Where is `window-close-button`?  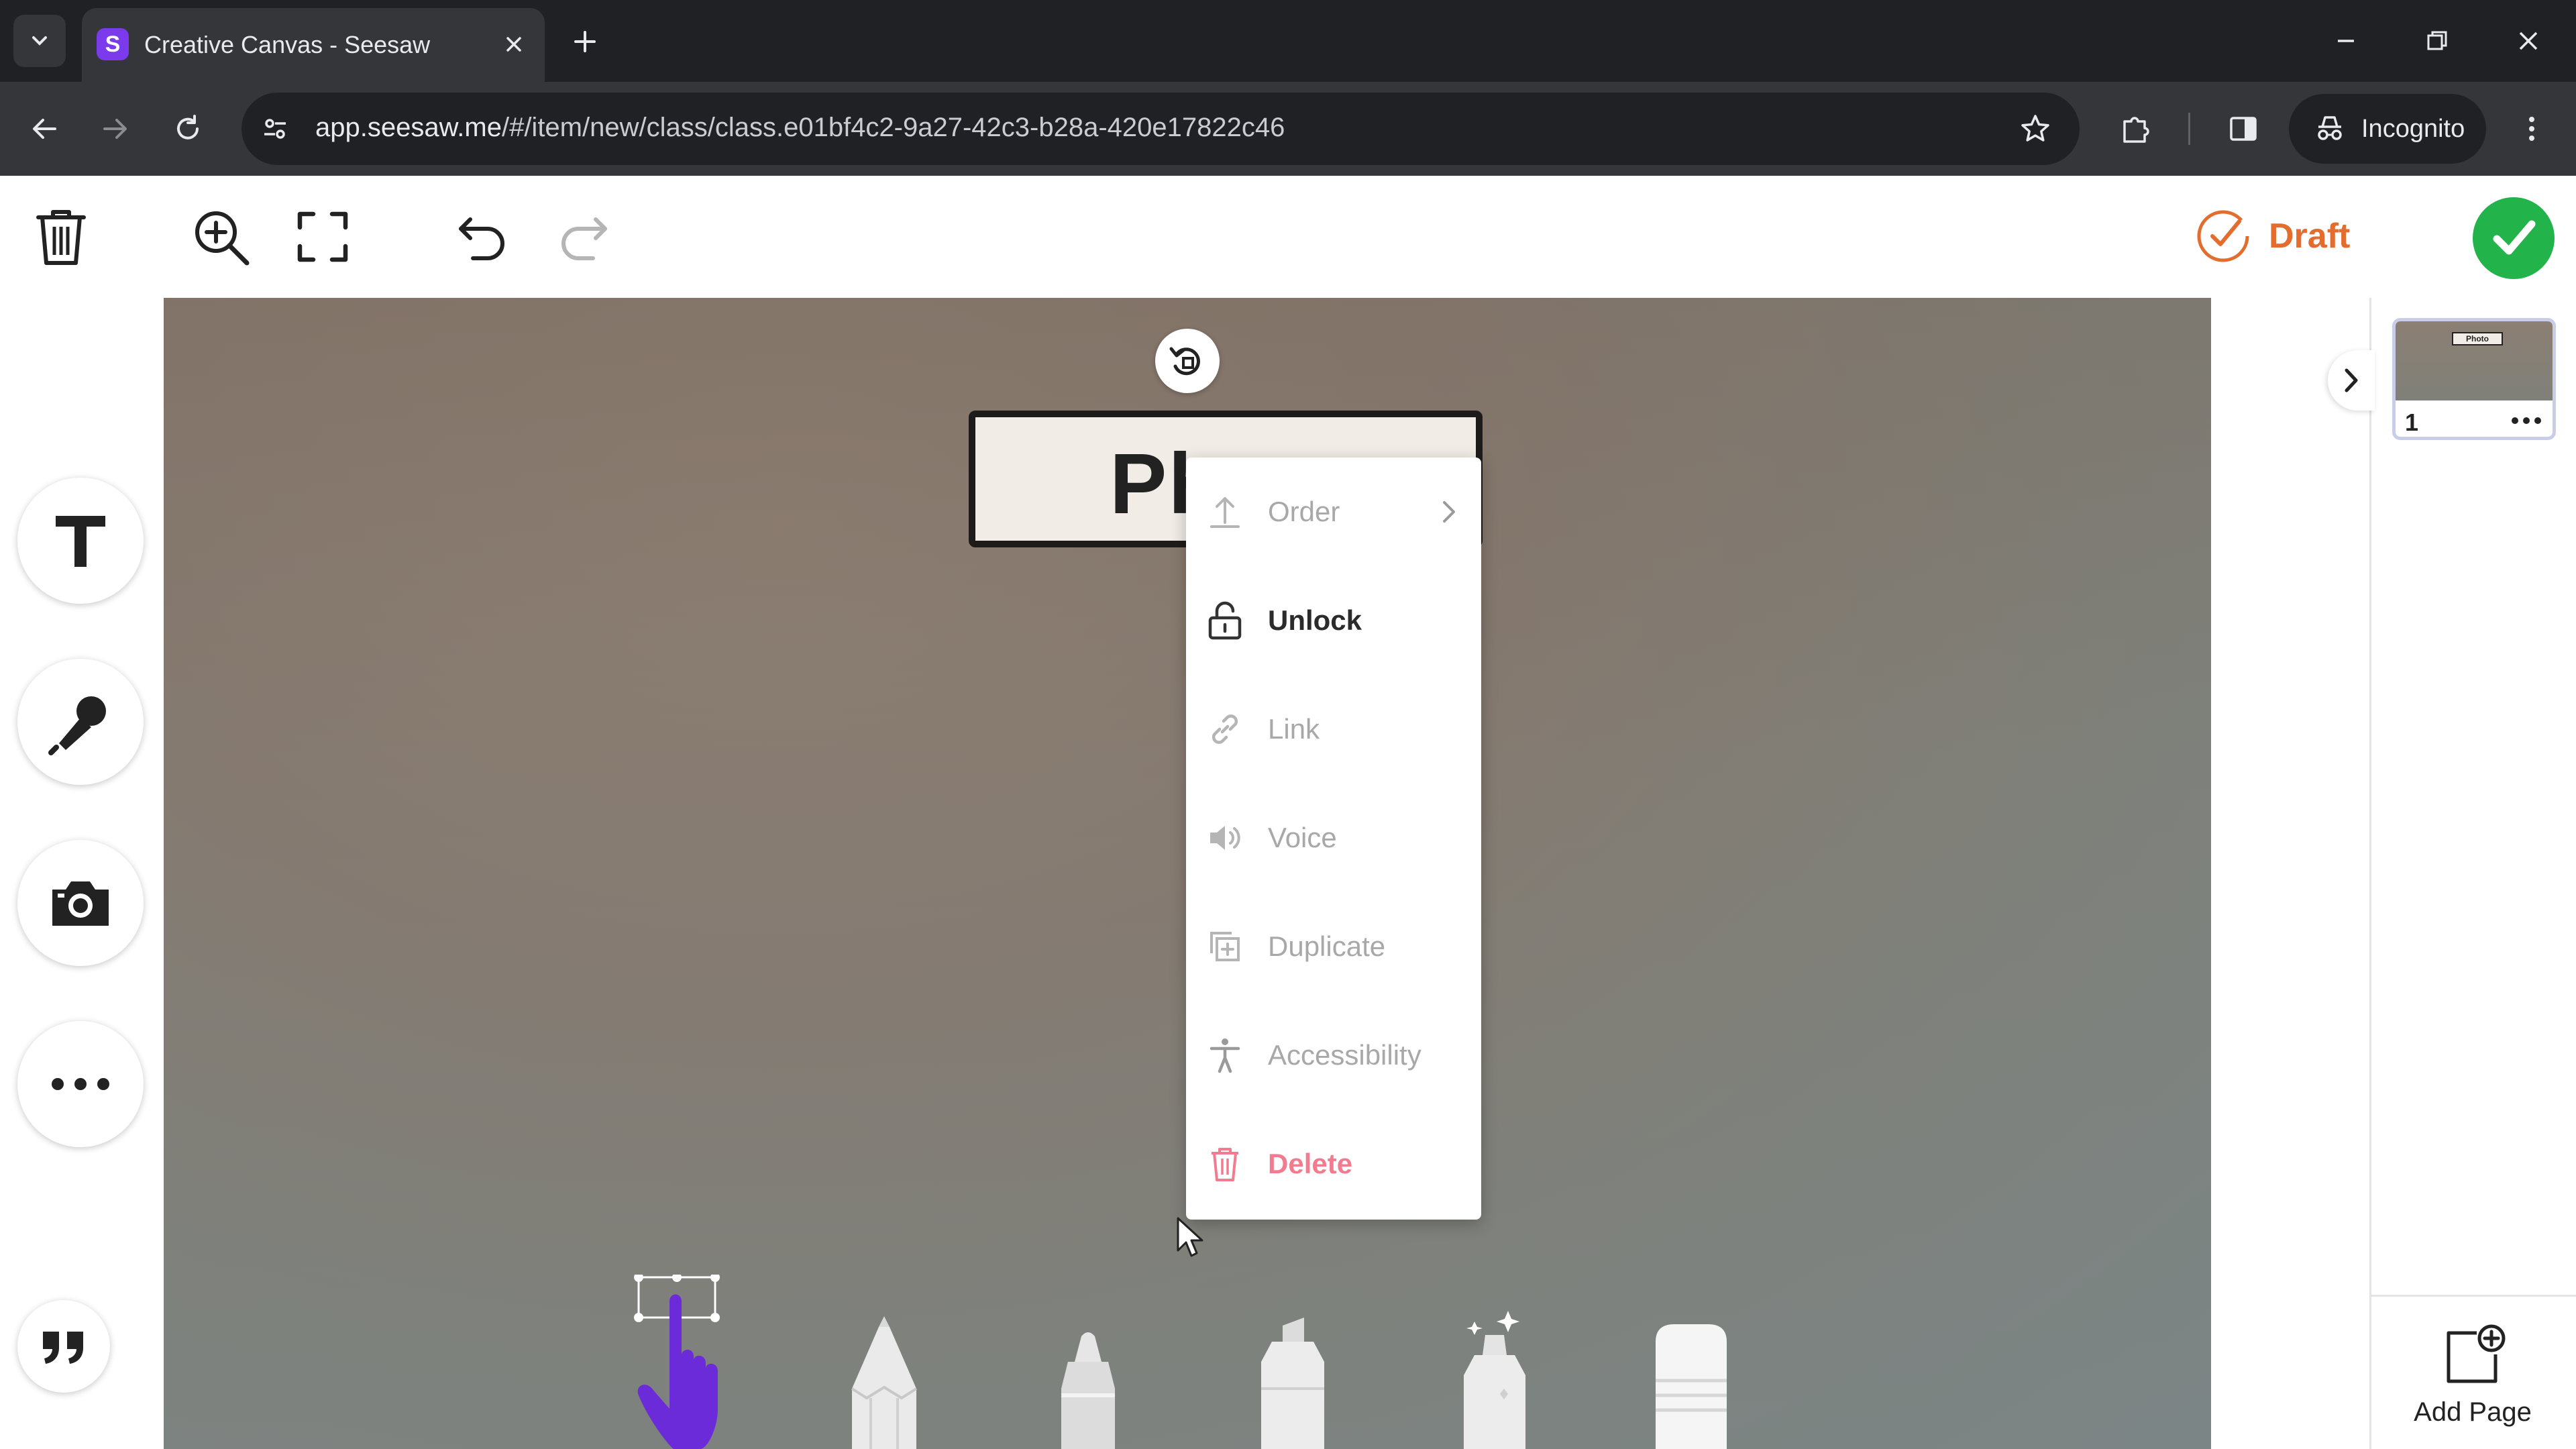 window-close-button is located at coordinates (2528, 41).